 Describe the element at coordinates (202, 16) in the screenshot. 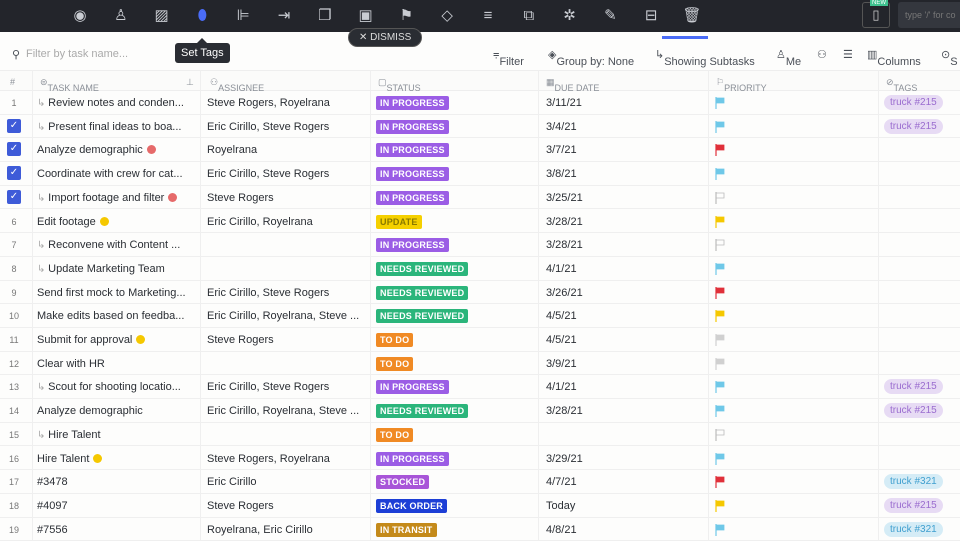

I see `tag-icon: ⬮` at that location.